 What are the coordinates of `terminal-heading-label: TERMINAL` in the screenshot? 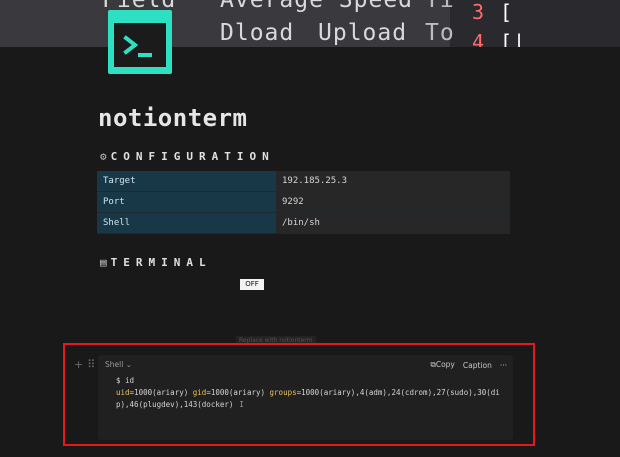 It's located at (161, 262).